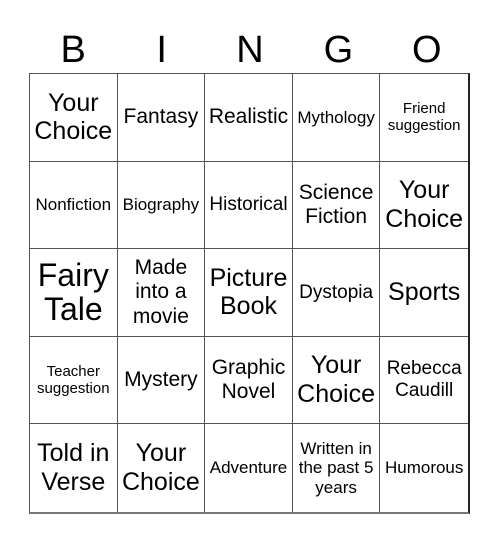 This screenshot has width=500, height=544. I want to click on header-letter-g: G, so click(338, 50).